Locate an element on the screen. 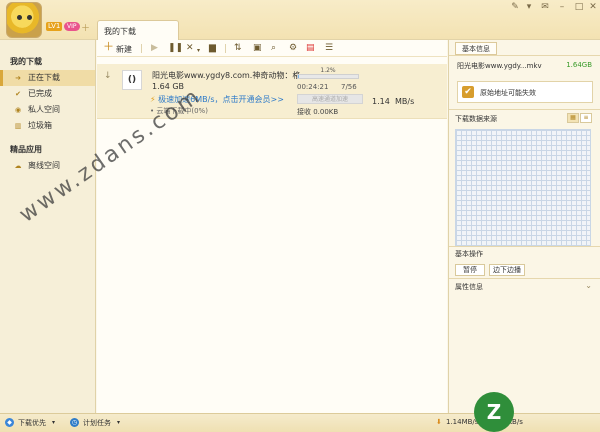 The image size is (600, 432). sidebar-item-completed: ✔ 已完成 is located at coordinates (47, 94).